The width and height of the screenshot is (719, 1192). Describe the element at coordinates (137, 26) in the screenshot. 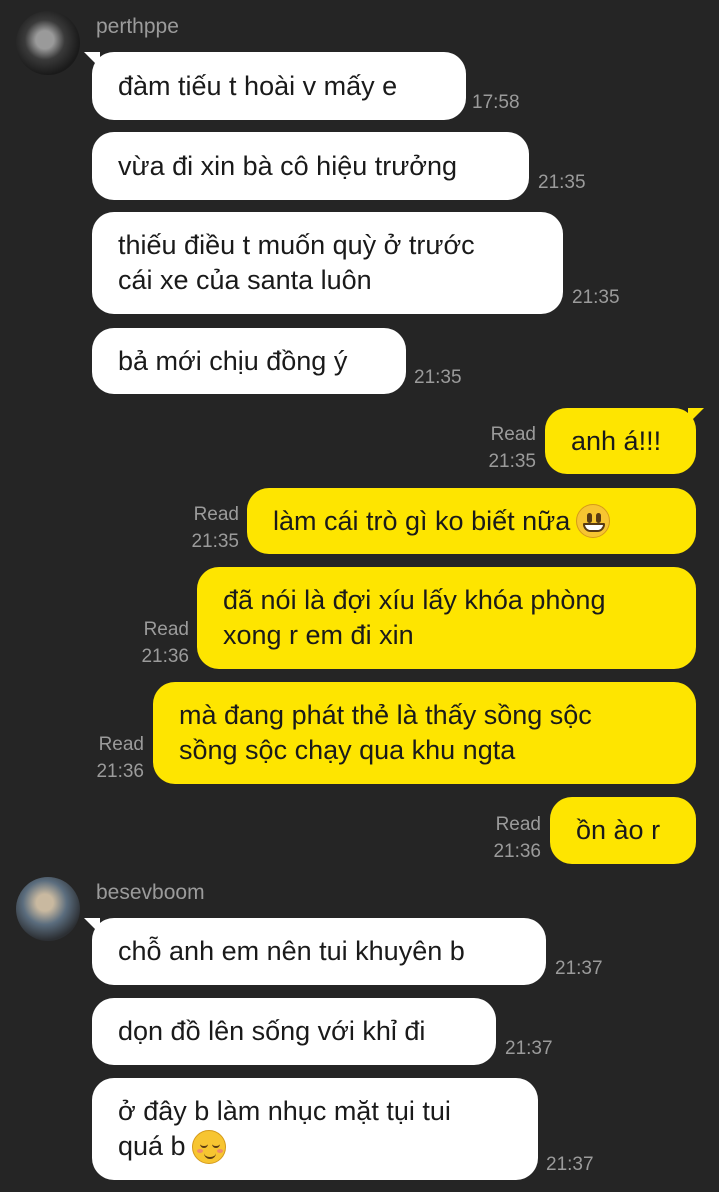

I see `sender-name: perthppe` at that location.